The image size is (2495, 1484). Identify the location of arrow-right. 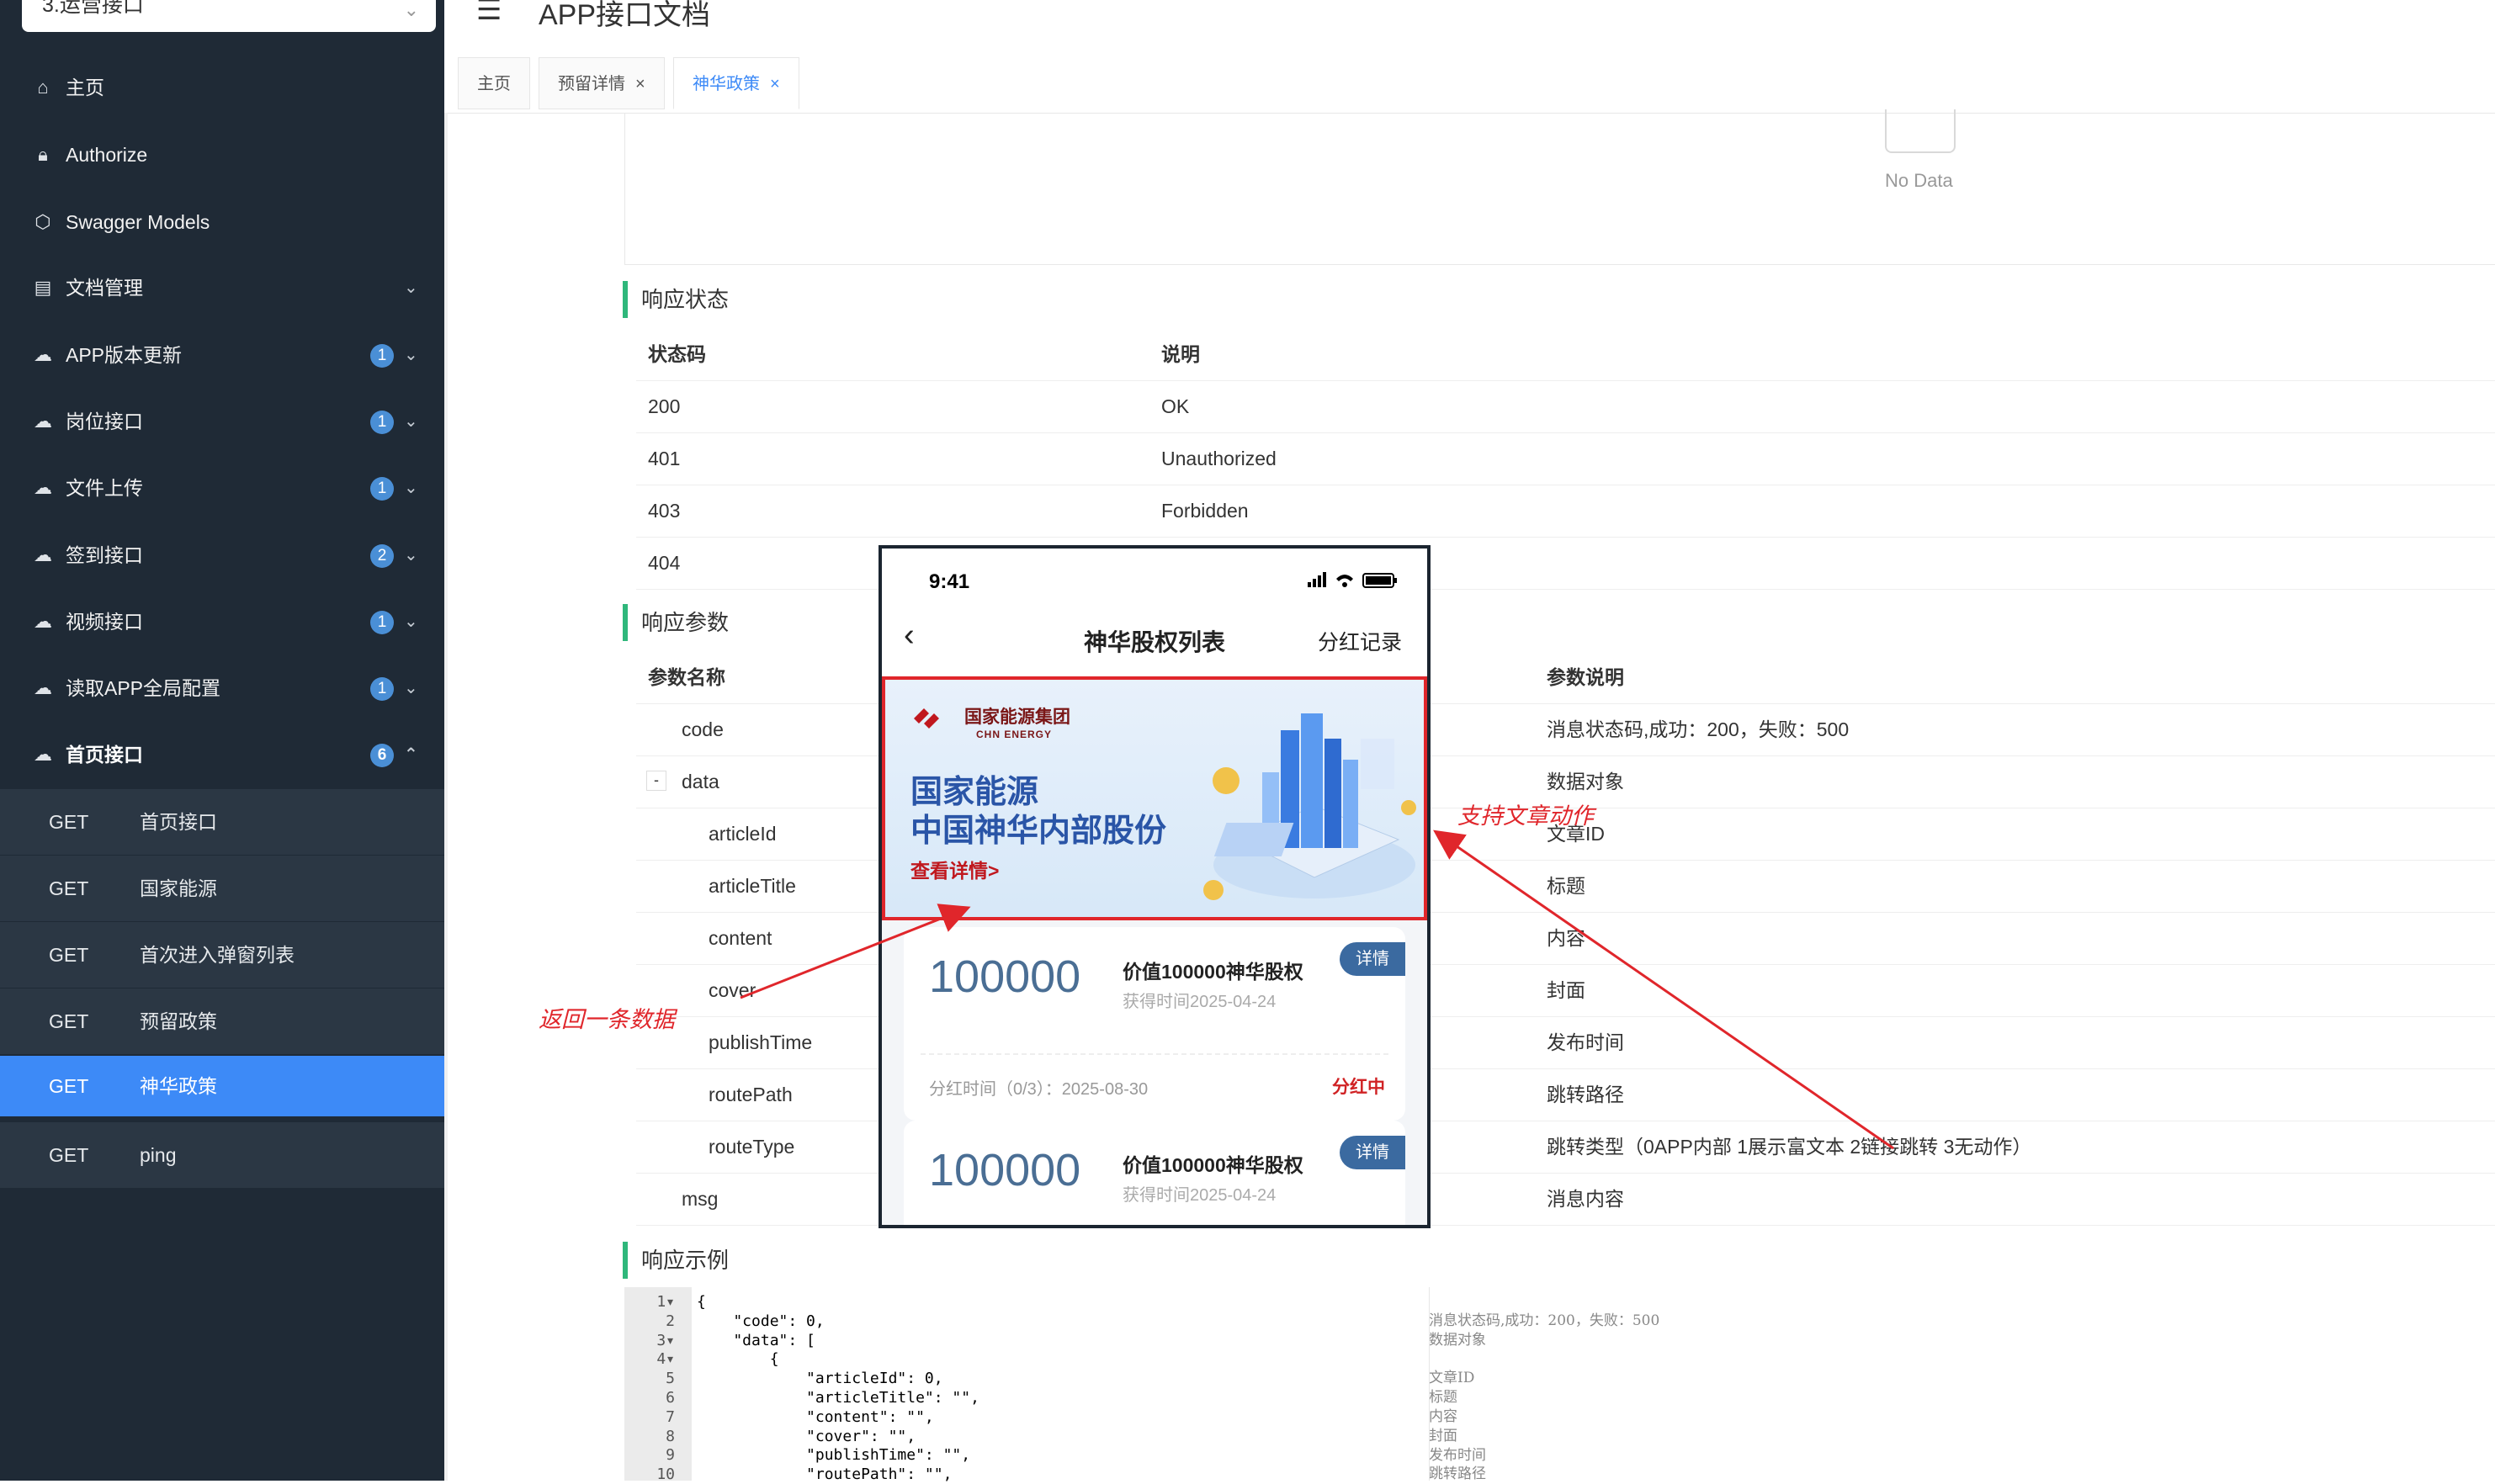
(1663, 989).